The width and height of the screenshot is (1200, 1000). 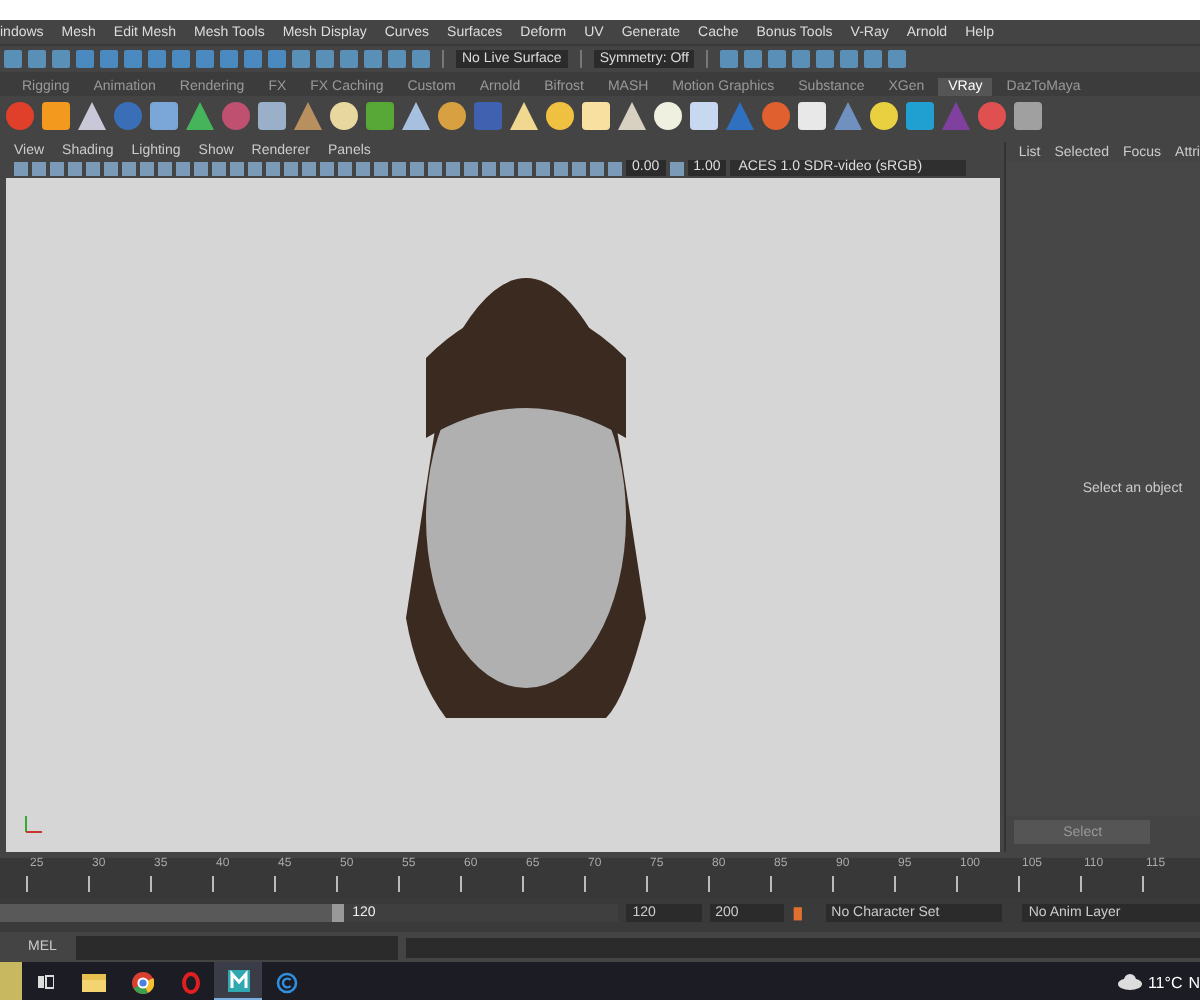 What do you see at coordinates (1165, 982) in the screenshot?
I see `temperature-label: 11°C` at bounding box center [1165, 982].